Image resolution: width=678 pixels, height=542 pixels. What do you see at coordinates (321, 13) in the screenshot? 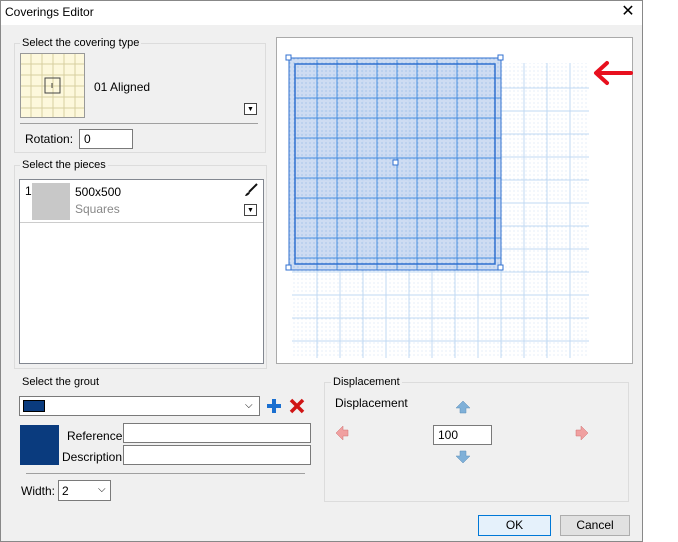
I see `title-bar: Coverings Editor ✕` at bounding box center [321, 13].